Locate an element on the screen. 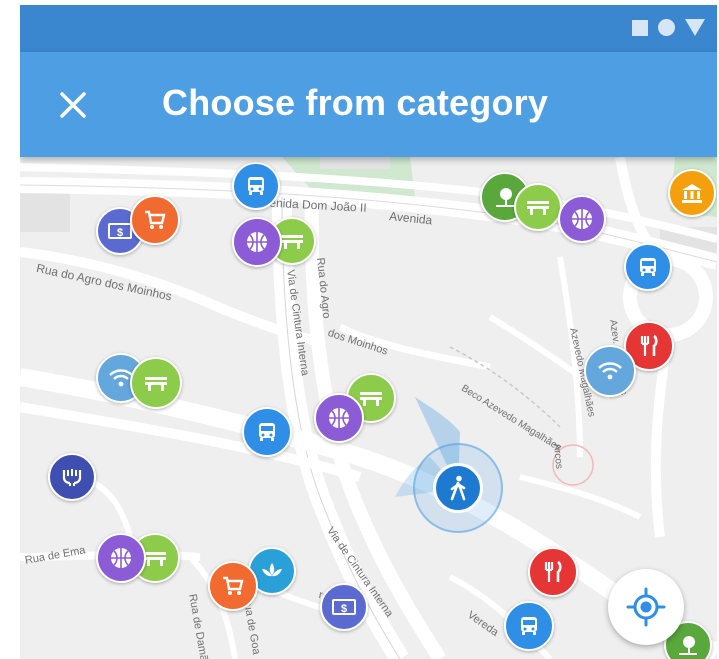  triangle-icon is located at coordinates (695, 27).